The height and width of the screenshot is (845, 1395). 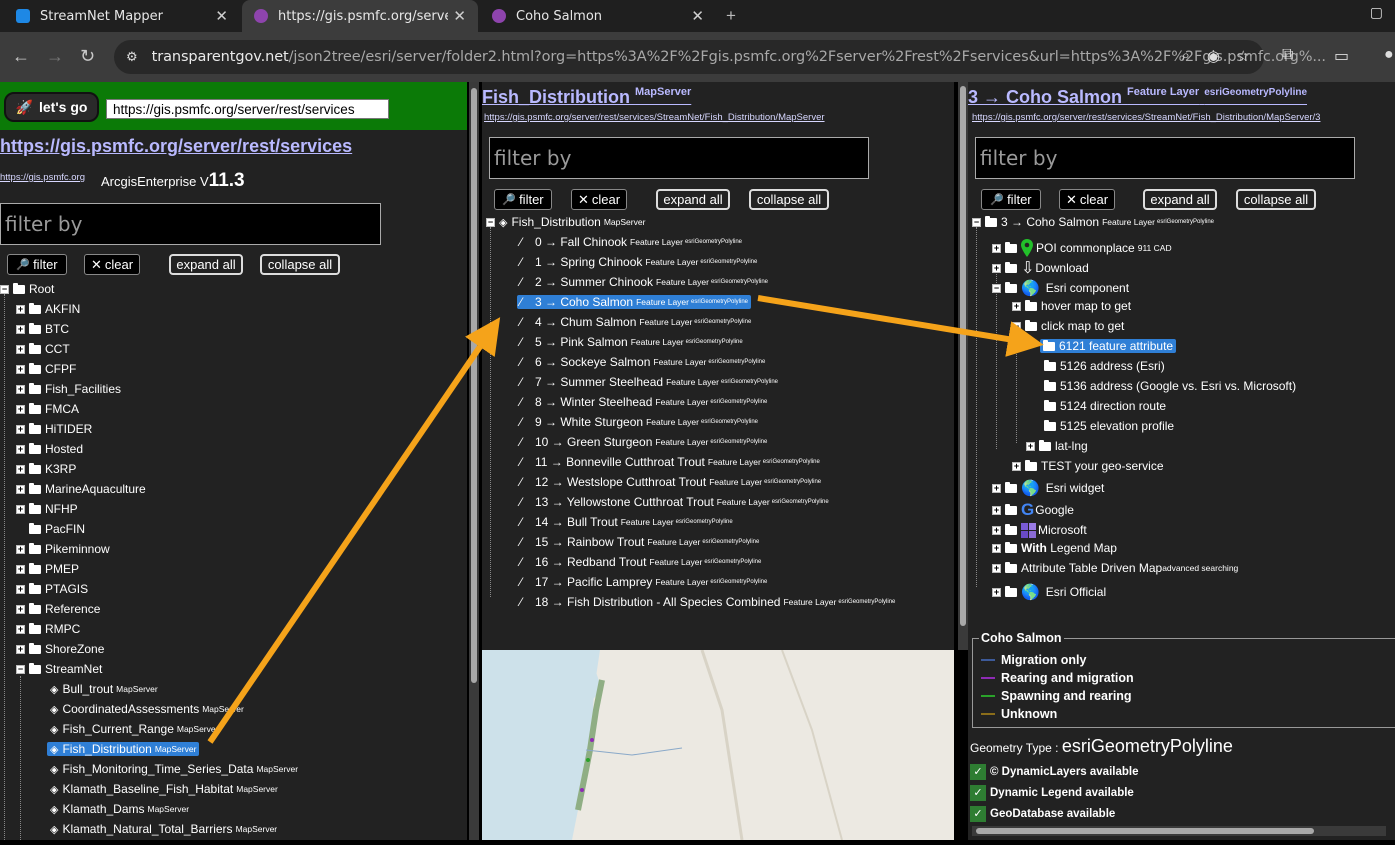 What do you see at coordinates (55, 56) in the screenshot?
I see `forward-icon: →` at bounding box center [55, 56].